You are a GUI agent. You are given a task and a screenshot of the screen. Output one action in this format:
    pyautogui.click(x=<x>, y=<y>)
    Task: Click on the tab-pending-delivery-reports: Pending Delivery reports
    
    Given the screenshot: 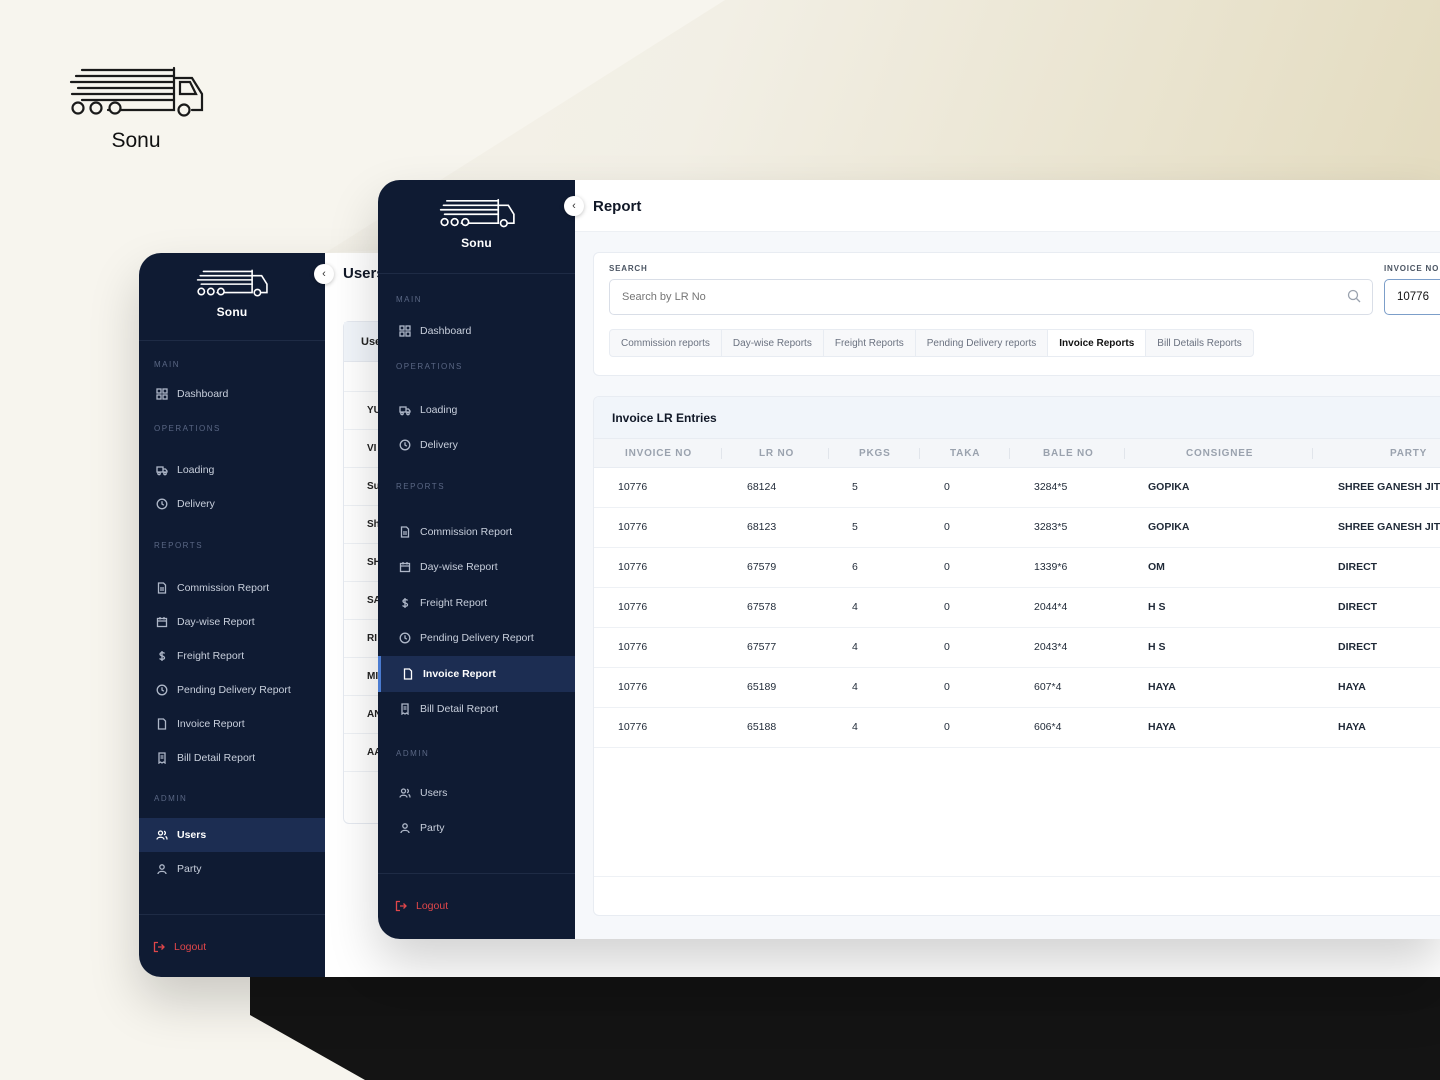 What is the action you would take?
    pyautogui.click(x=982, y=343)
    